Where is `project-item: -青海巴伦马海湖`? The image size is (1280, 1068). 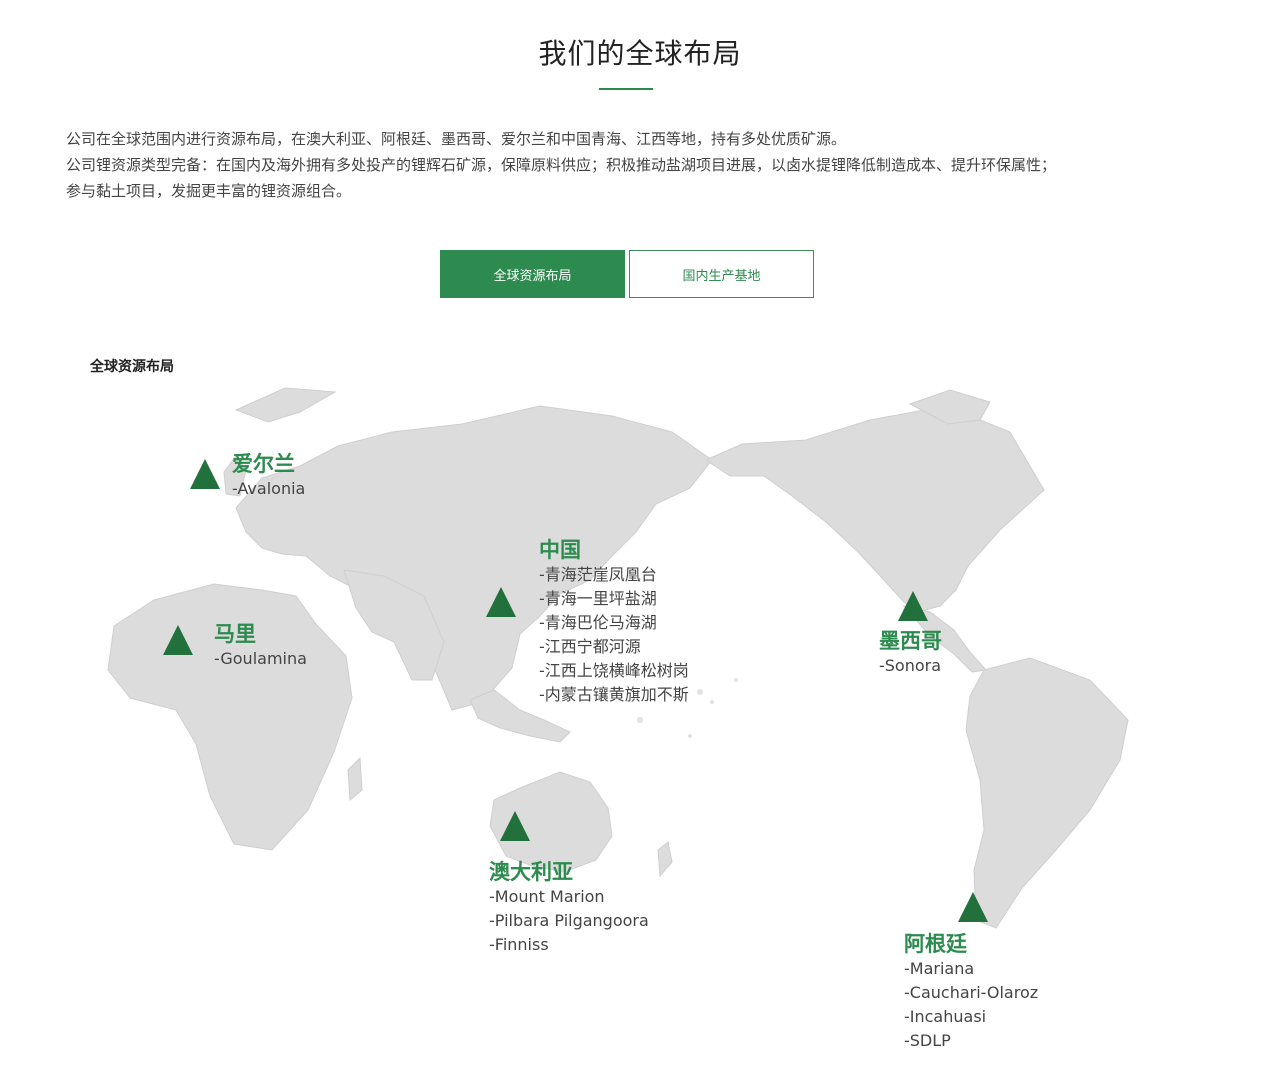 project-item: -青海巴伦马海湖 is located at coordinates (598, 622).